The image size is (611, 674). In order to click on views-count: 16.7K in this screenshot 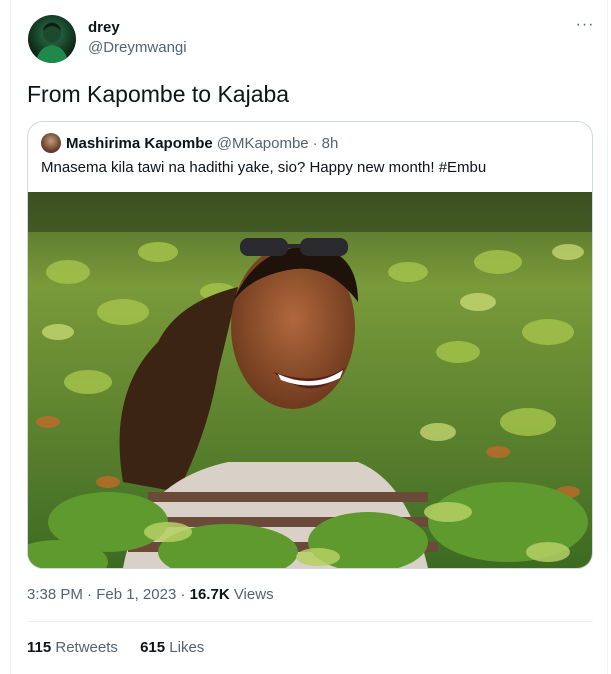, I will do `click(209, 594)`.